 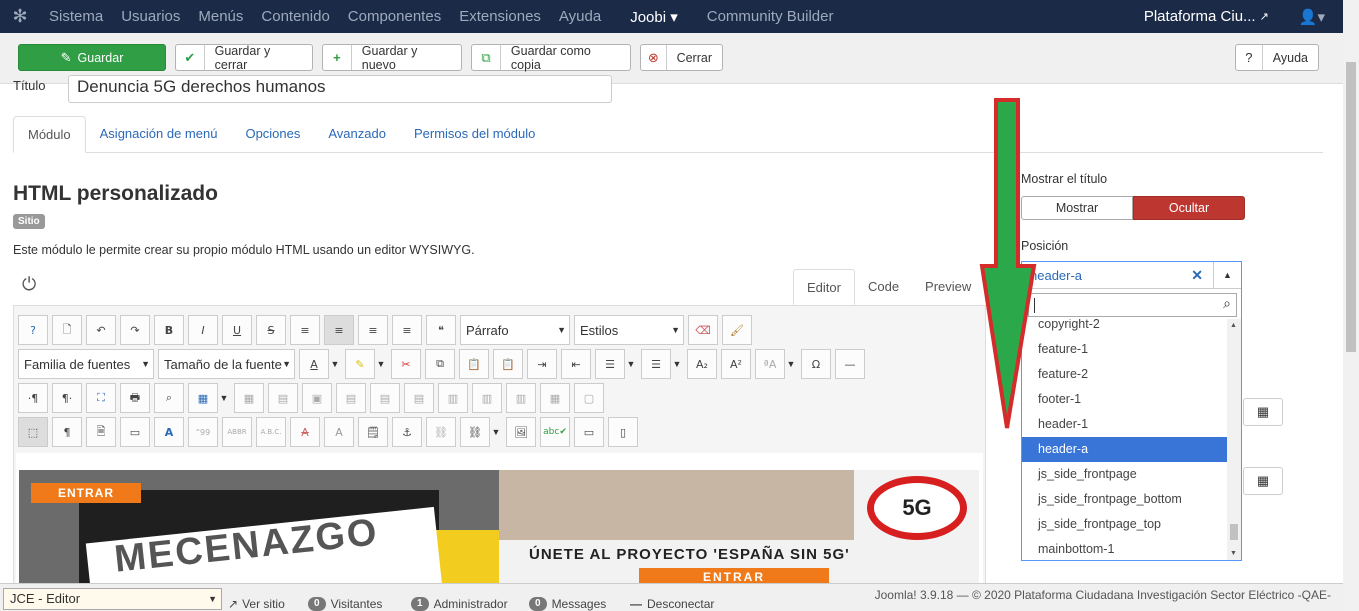 I want to click on blockquote-icon: ❝, so click(x=441, y=330).